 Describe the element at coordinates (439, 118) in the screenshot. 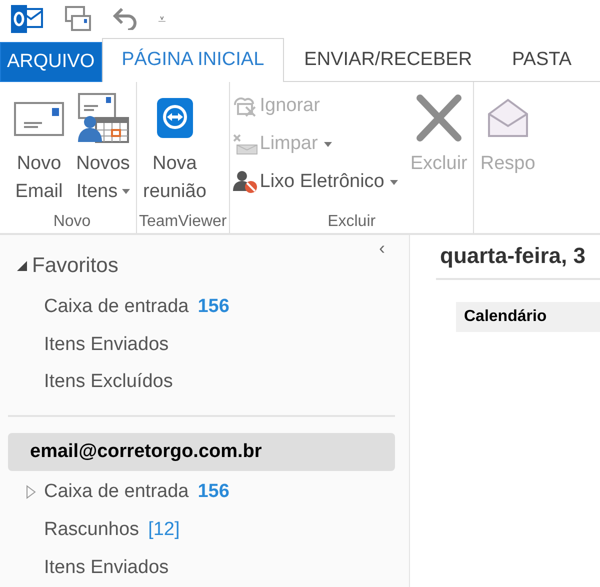

I see `delete-x-icon` at that location.